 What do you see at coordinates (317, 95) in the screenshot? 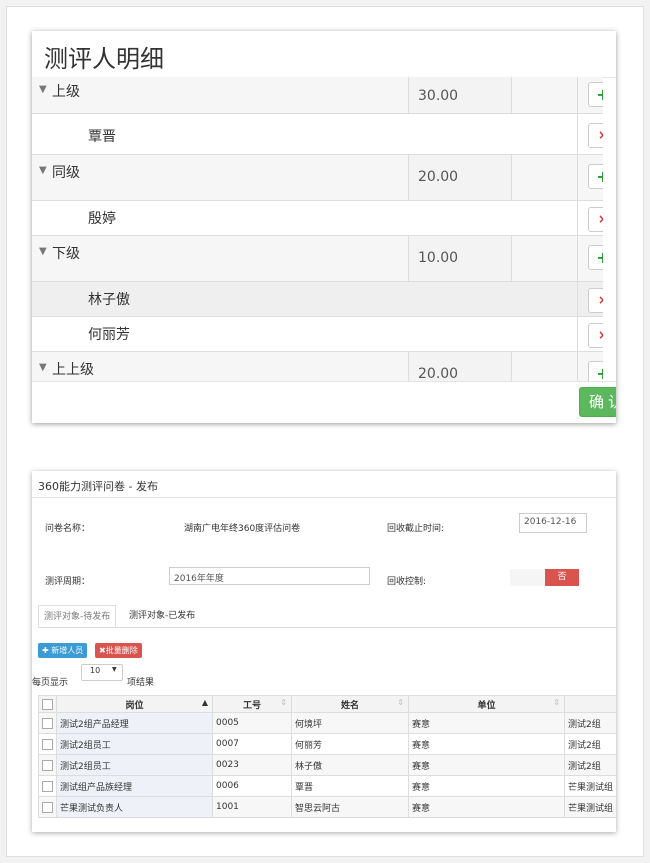
I see `group-row-superior: ▼ 上级 30.00 +` at bounding box center [317, 95].